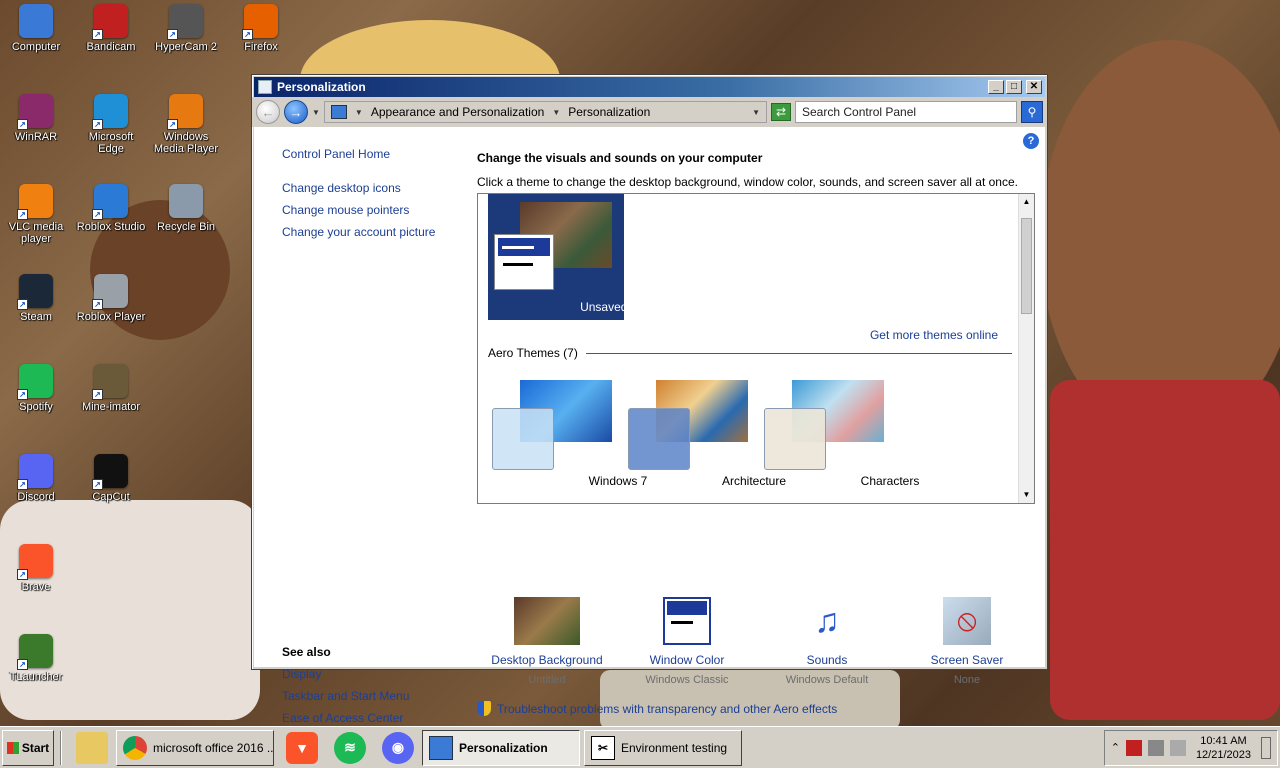  What do you see at coordinates (35, 112) in the screenshot?
I see `winrar-icon: ↗` at bounding box center [35, 112].